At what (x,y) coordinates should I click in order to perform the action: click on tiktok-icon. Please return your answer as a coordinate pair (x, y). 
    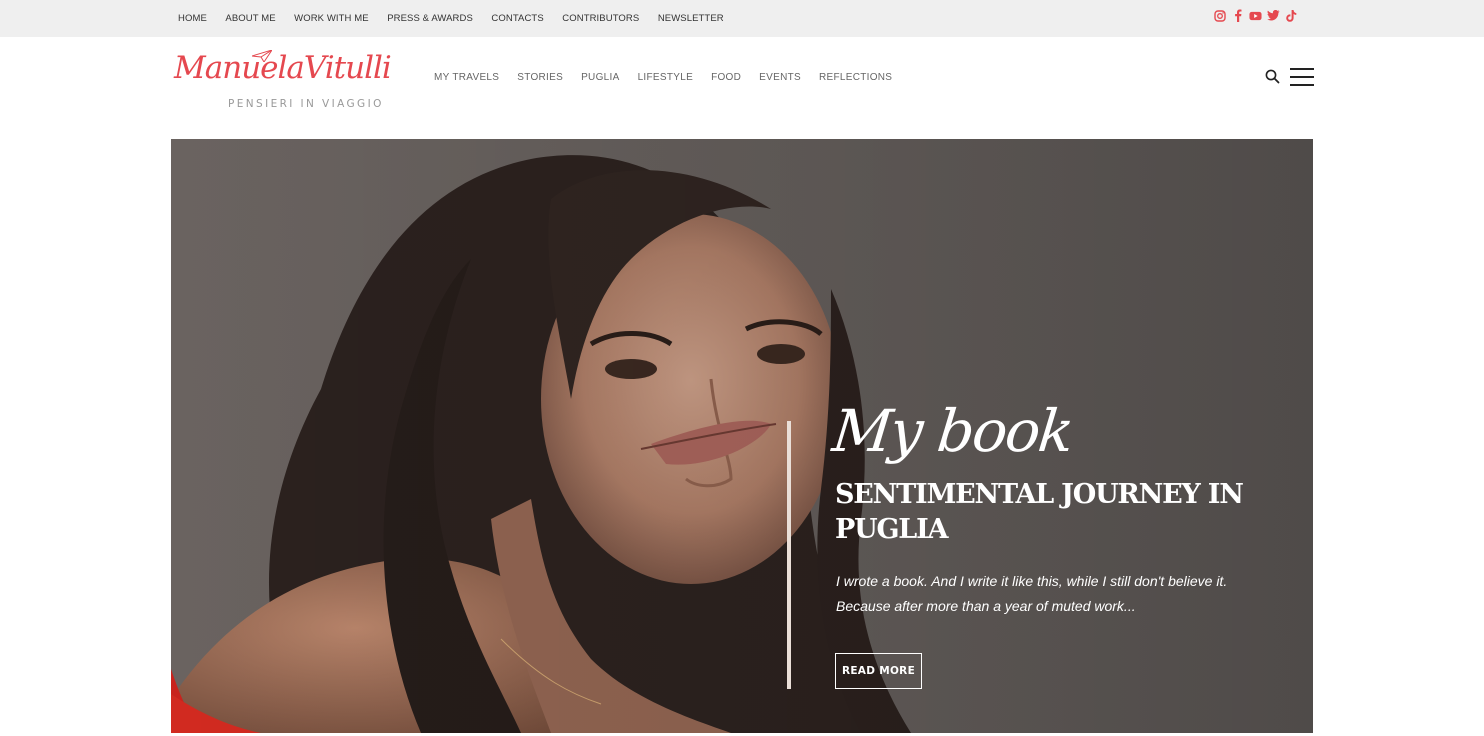
    Looking at the image, I should click on (1291, 15).